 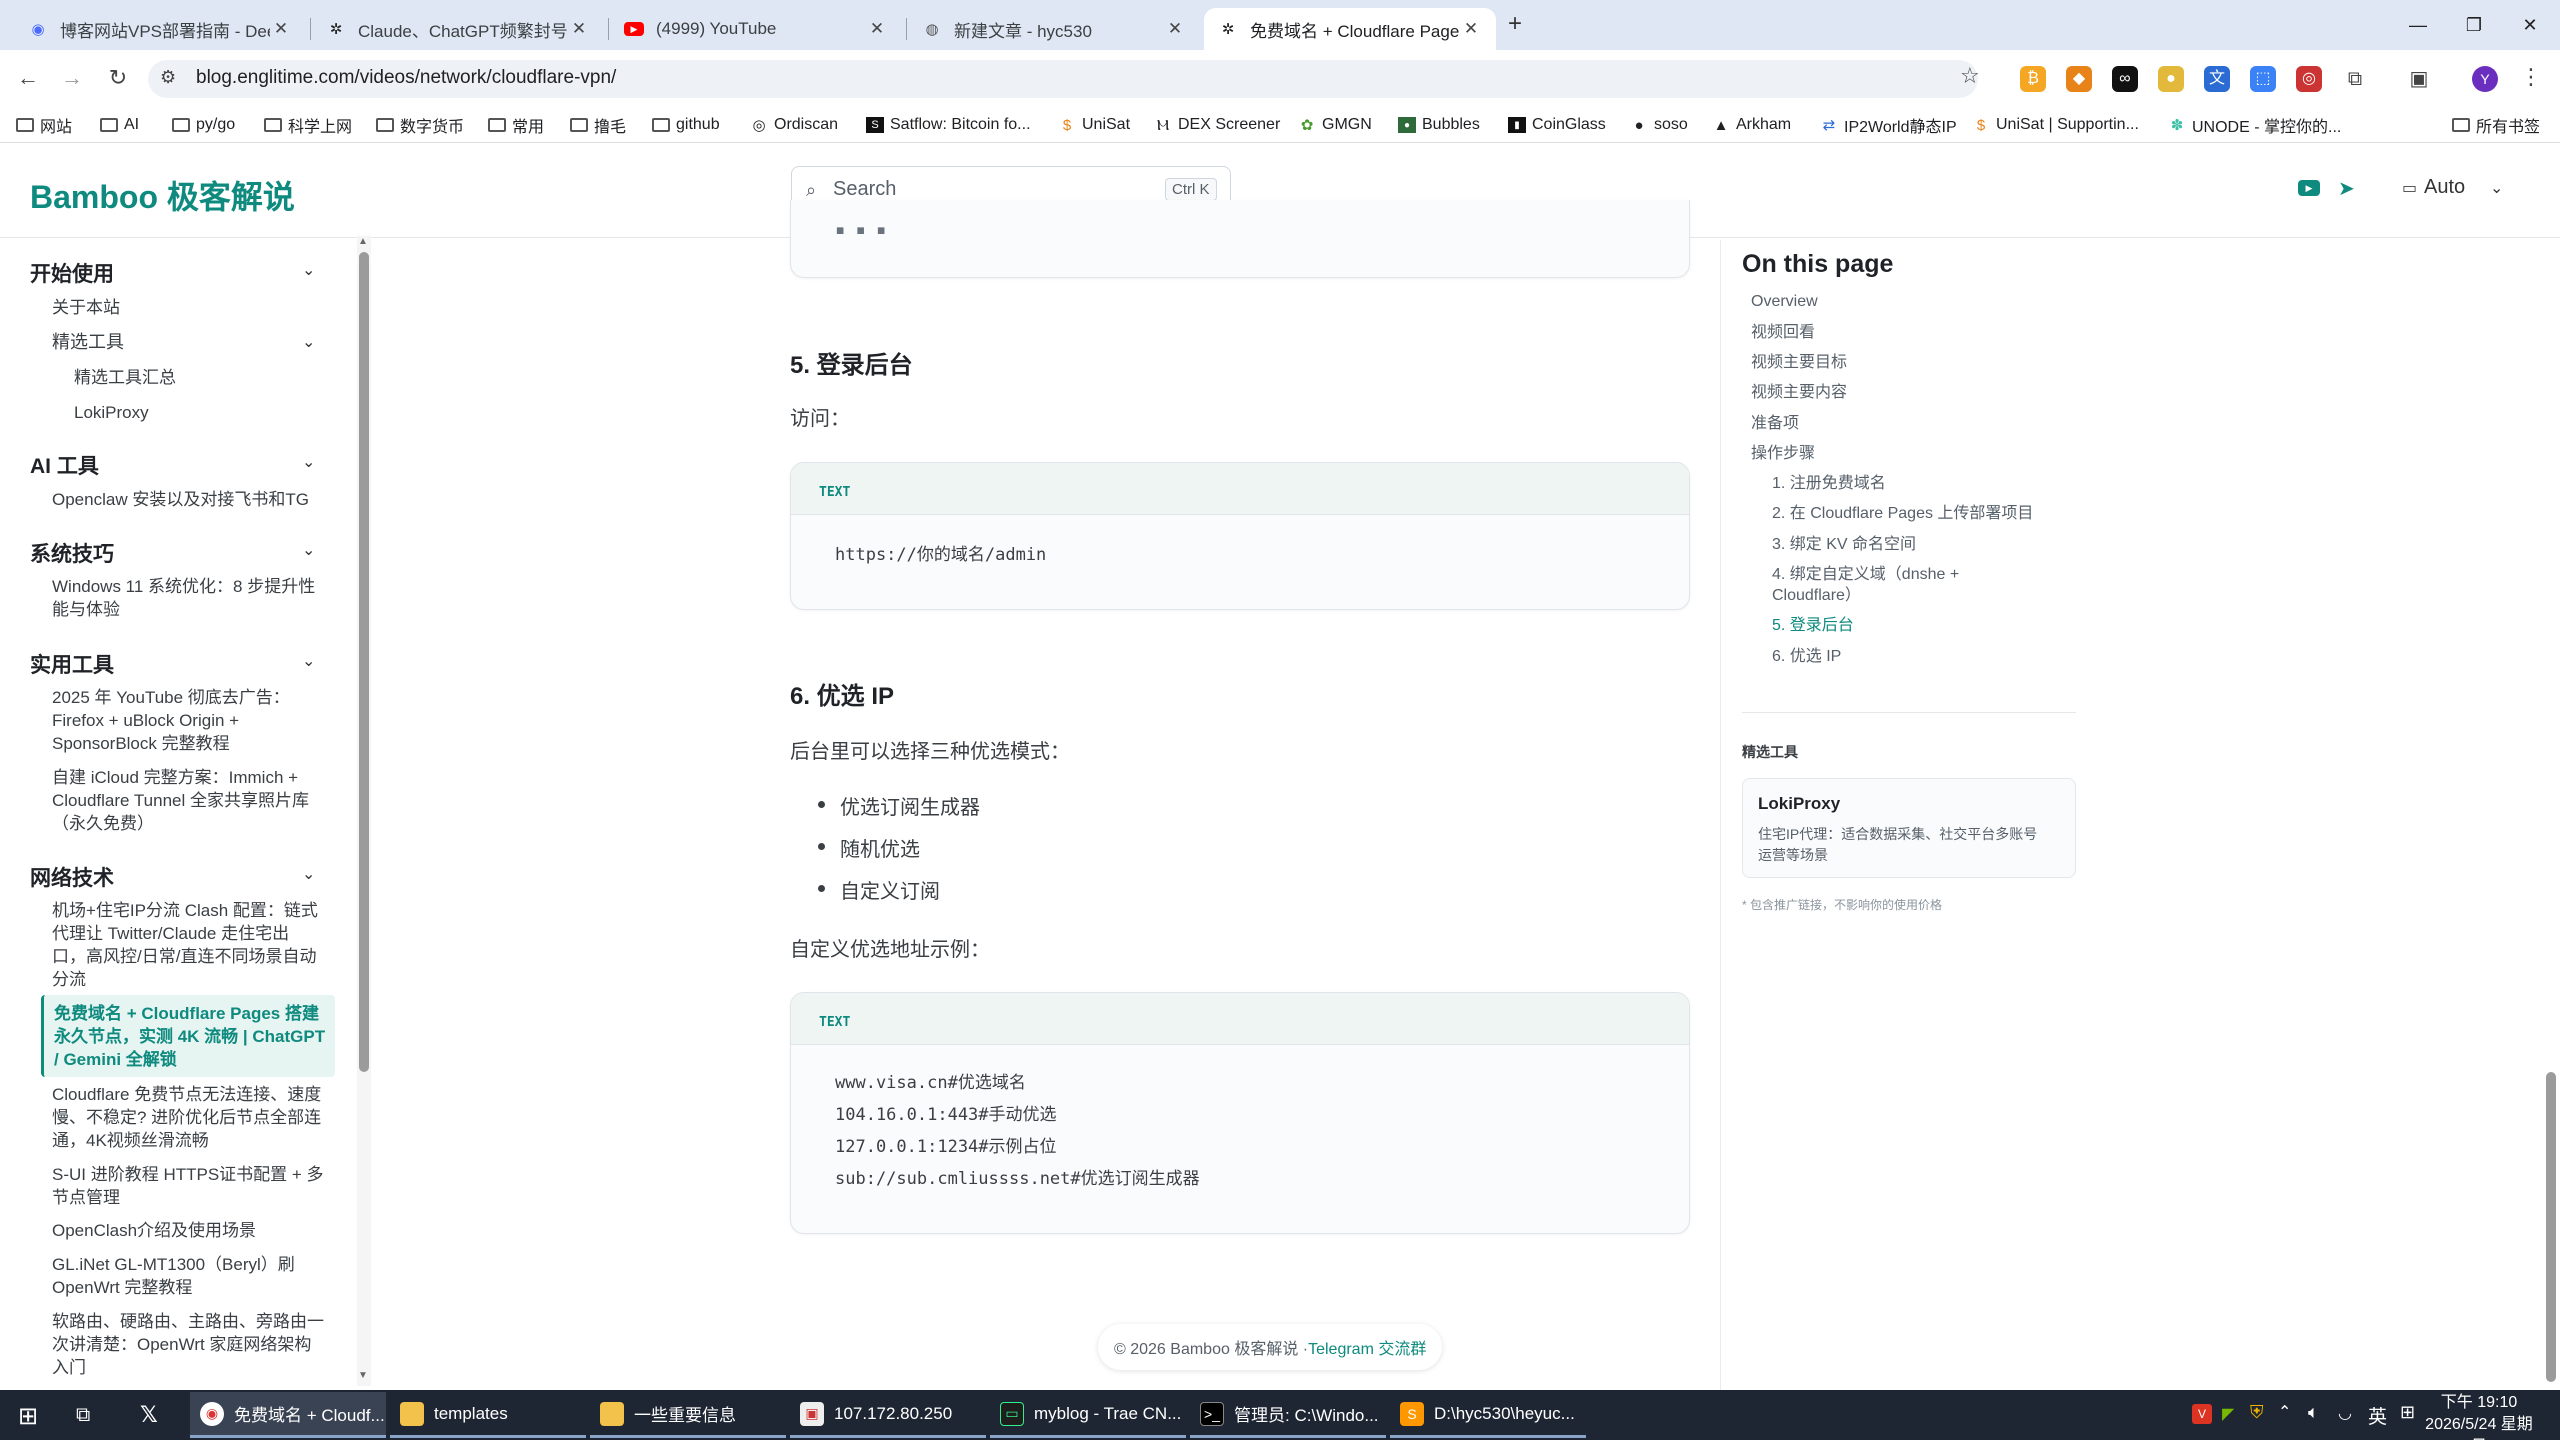 What do you see at coordinates (2217, 79) in the screenshot?
I see `translate-icon: 文` at bounding box center [2217, 79].